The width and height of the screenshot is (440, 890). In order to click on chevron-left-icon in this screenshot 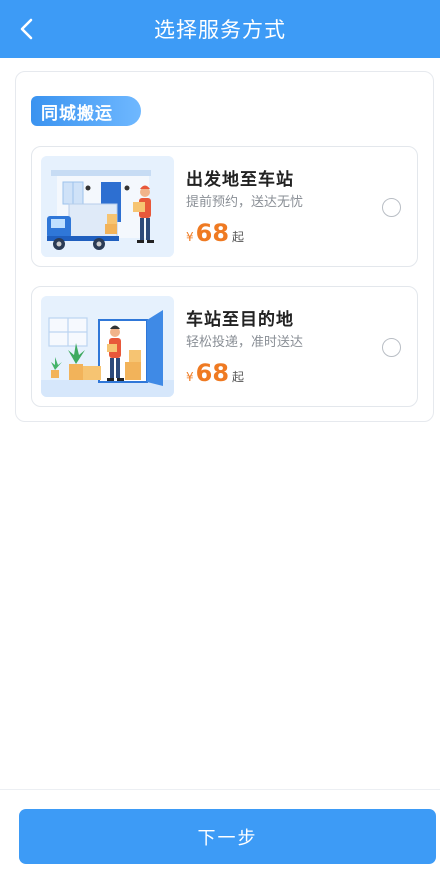, I will do `click(26, 29)`.